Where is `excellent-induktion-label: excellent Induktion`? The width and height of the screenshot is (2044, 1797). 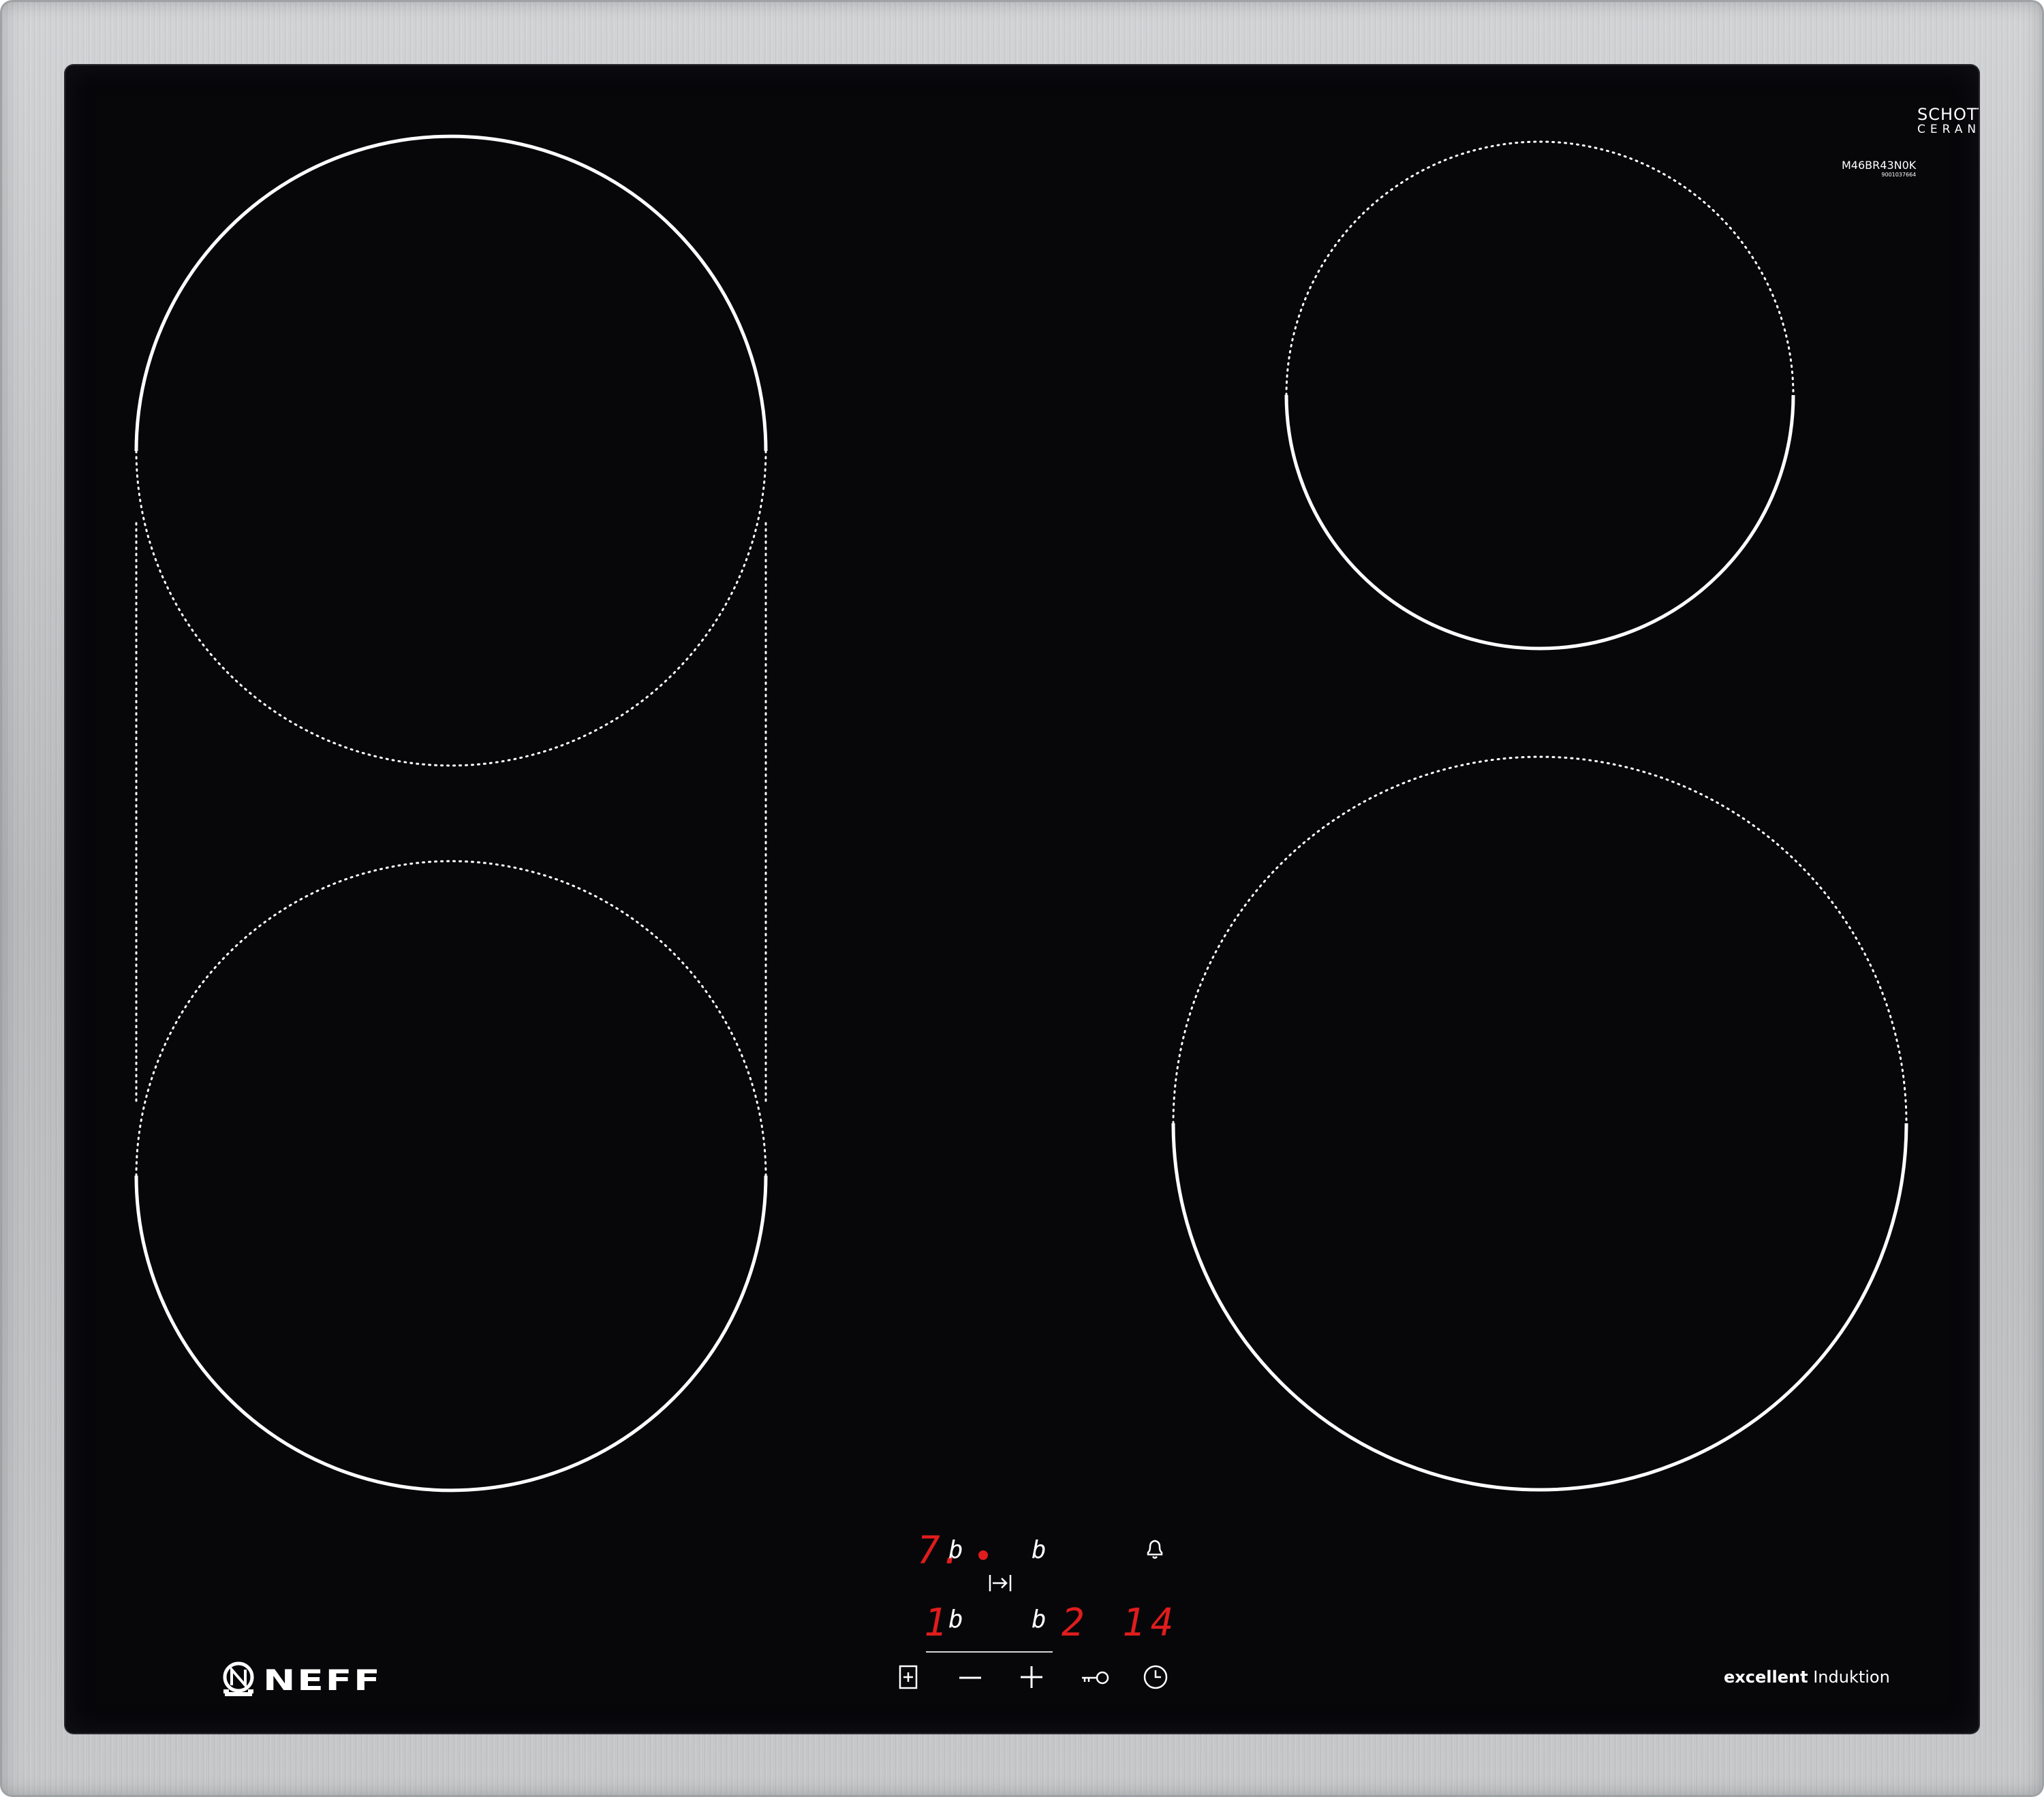
excellent-induktion-label: excellent Induktion is located at coordinates (1807, 1677).